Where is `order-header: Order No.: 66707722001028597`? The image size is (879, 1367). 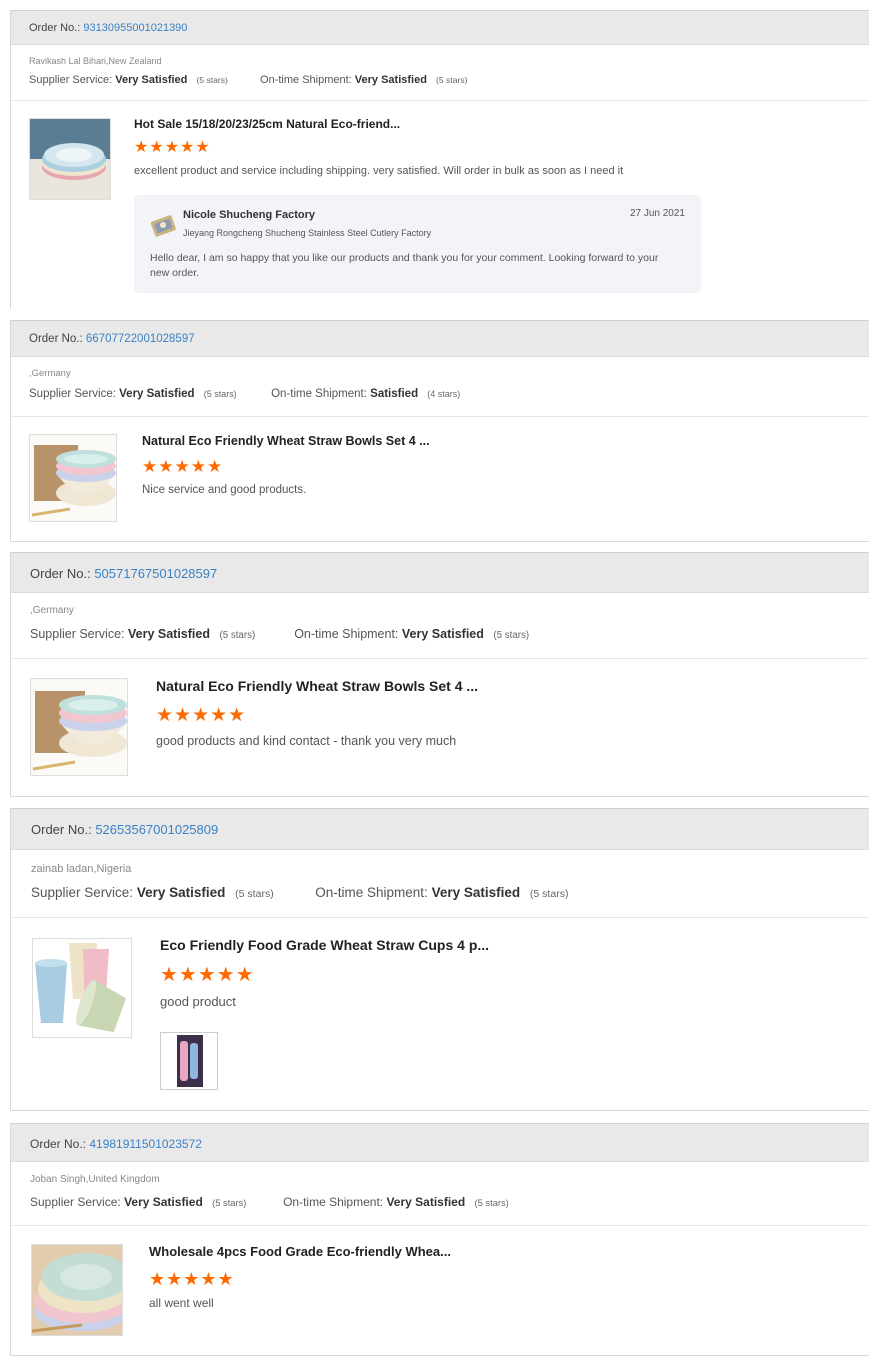 order-header: Order No.: 66707722001028597 is located at coordinates (440, 338).